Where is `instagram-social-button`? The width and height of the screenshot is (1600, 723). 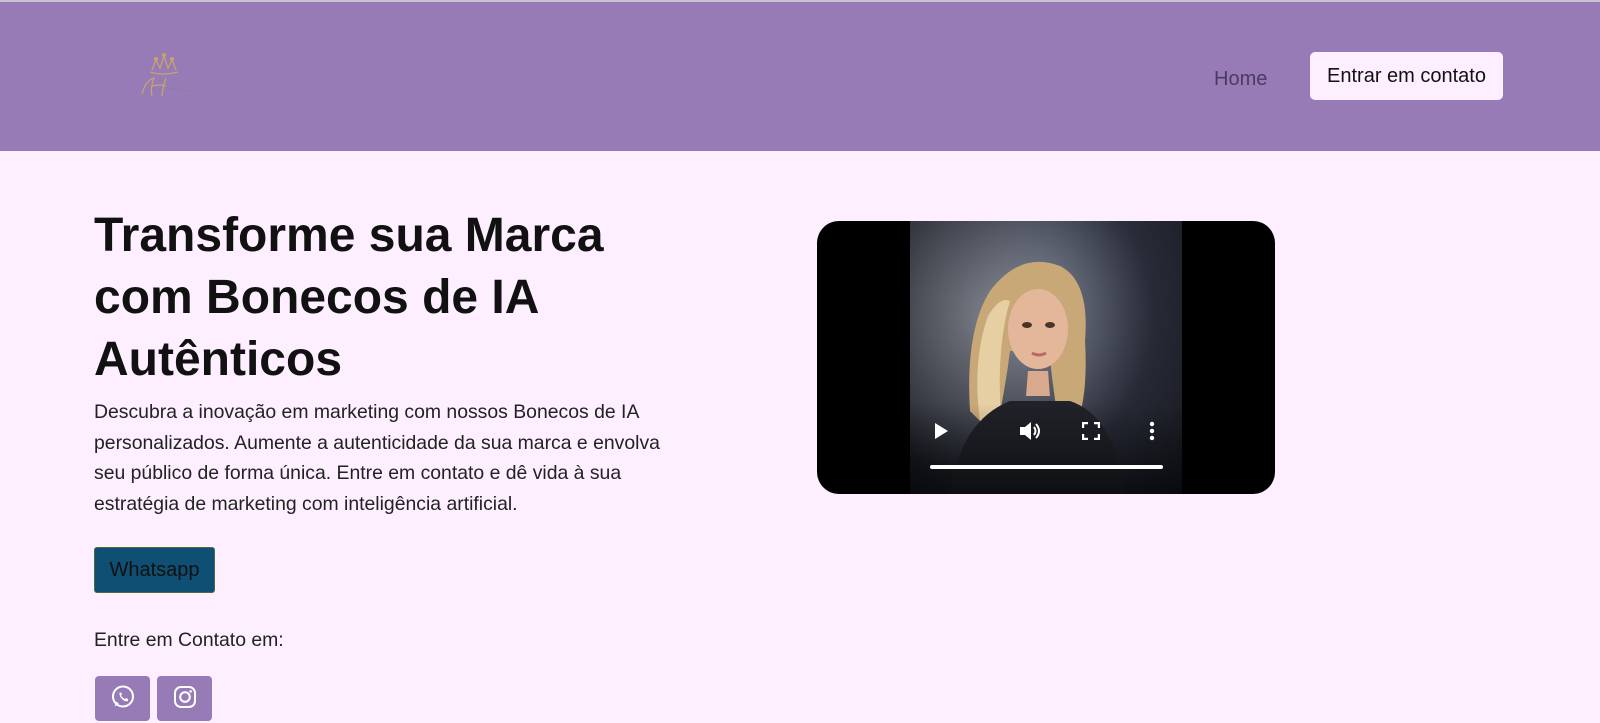
instagram-social-button is located at coordinates (184, 698).